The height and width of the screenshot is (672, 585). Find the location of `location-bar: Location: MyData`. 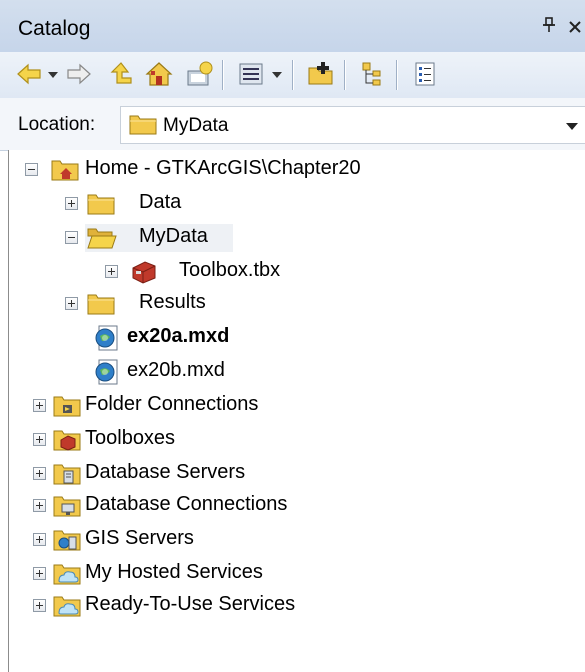

location-bar: Location: MyData is located at coordinates (292, 124).